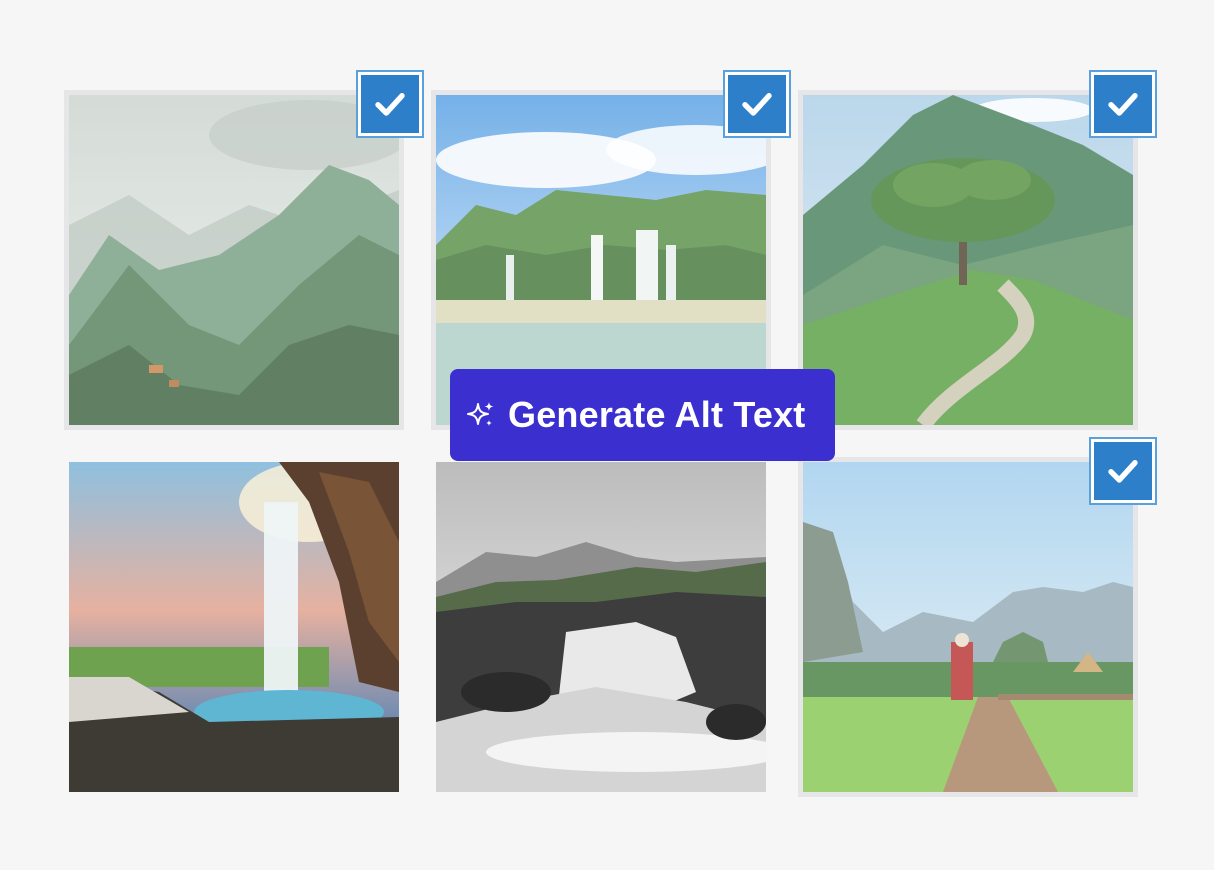 This screenshot has width=1214, height=870. I want to click on sparkles-icon, so click(480, 414).